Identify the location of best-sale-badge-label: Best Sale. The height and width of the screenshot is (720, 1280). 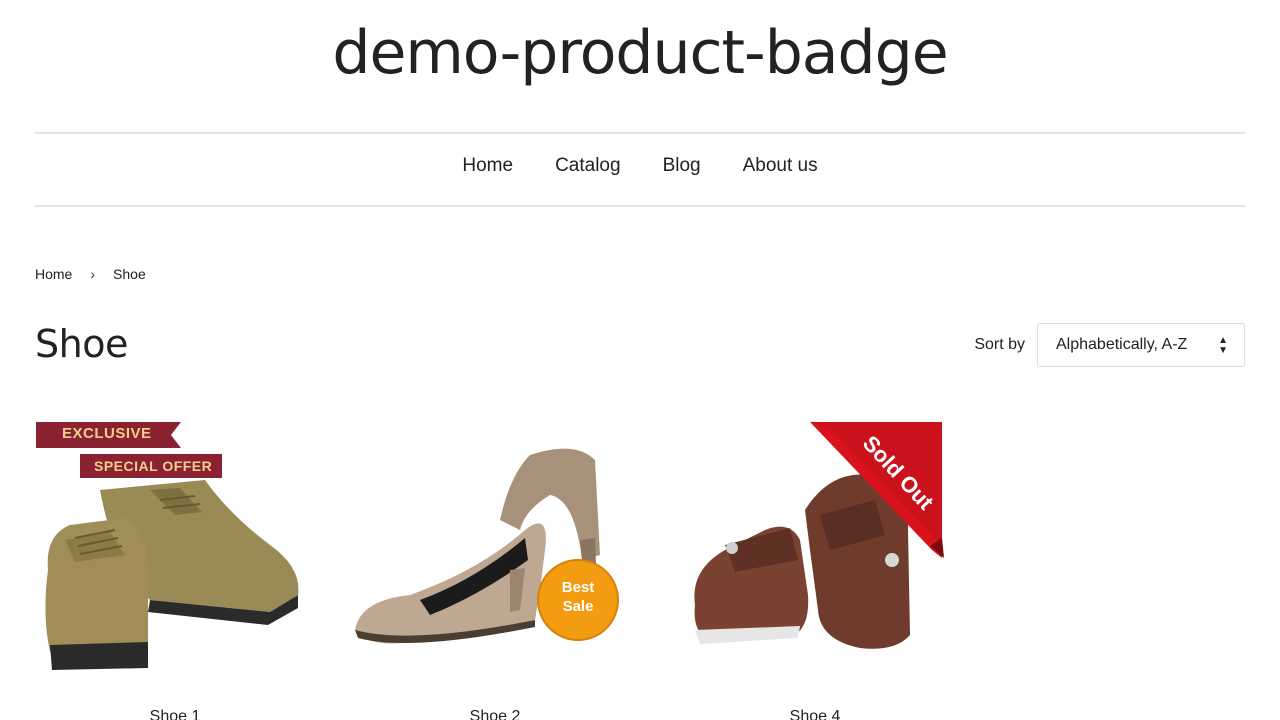
(578, 597).